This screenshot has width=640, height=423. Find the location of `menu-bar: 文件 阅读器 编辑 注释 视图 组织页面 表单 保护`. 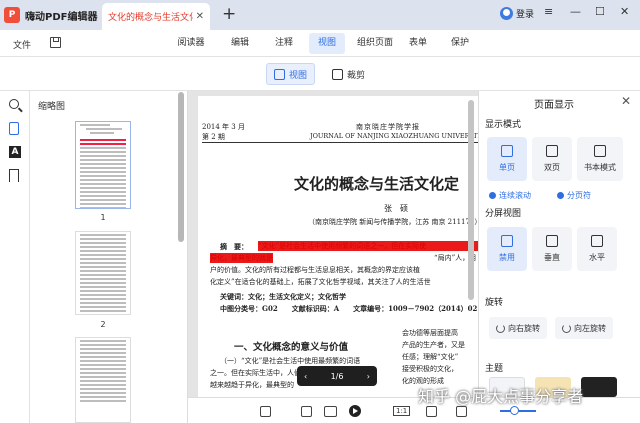

menu-bar: 文件 阅读器 编辑 注释 视图 组织页面 表单 保护 is located at coordinates (320, 43).